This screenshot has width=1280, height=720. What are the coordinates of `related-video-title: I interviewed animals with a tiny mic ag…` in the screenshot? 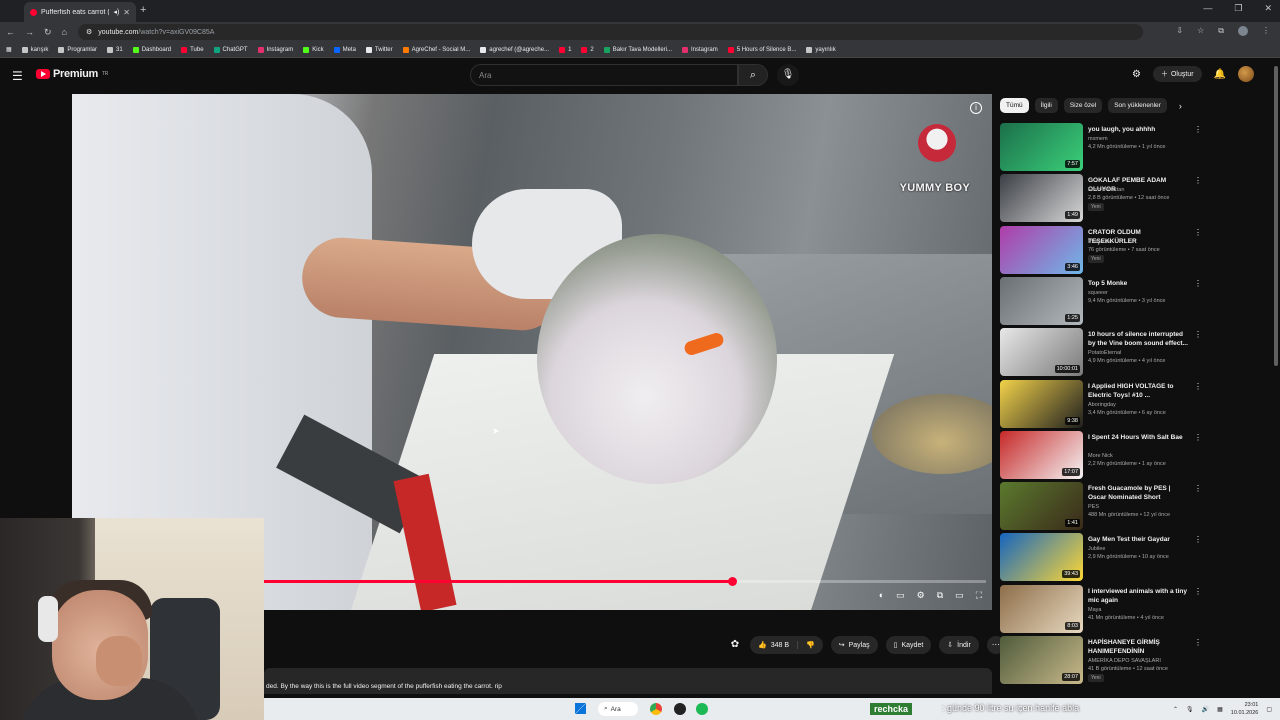 It's located at (1138, 596).